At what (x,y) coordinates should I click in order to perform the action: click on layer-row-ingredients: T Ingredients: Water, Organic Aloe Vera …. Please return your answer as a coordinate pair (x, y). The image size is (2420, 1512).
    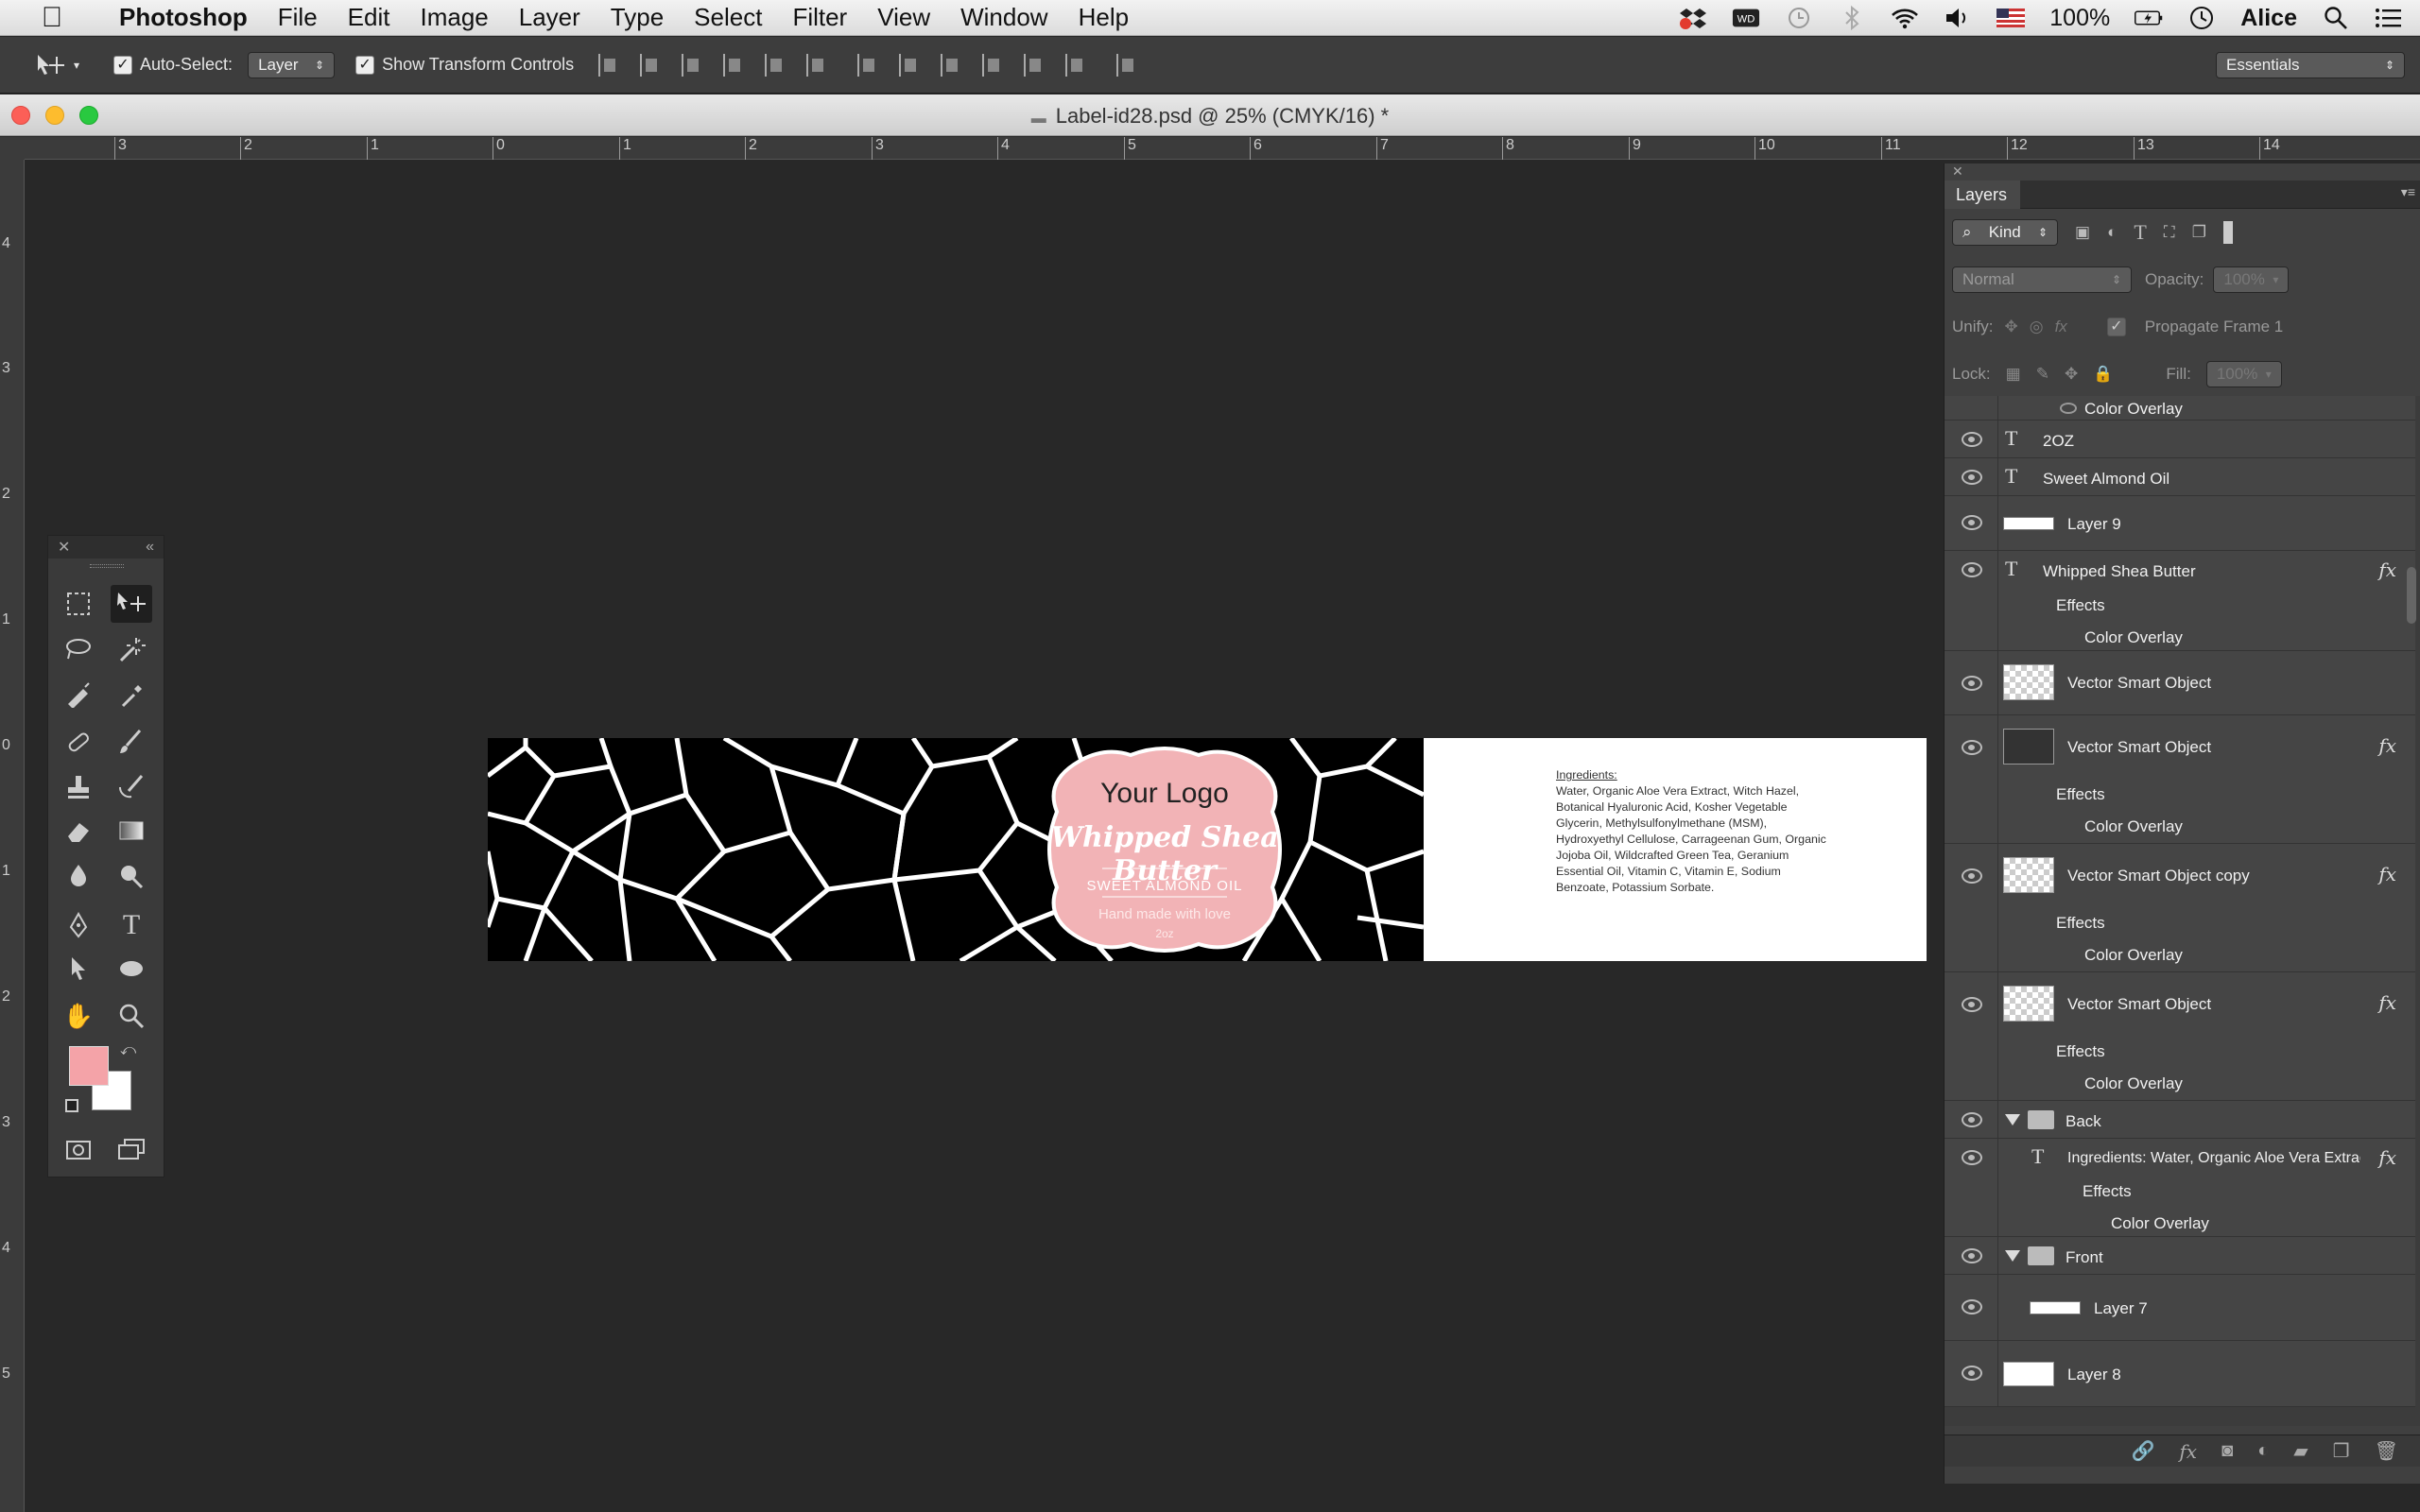
    Looking at the image, I should click on (2180, 1188).